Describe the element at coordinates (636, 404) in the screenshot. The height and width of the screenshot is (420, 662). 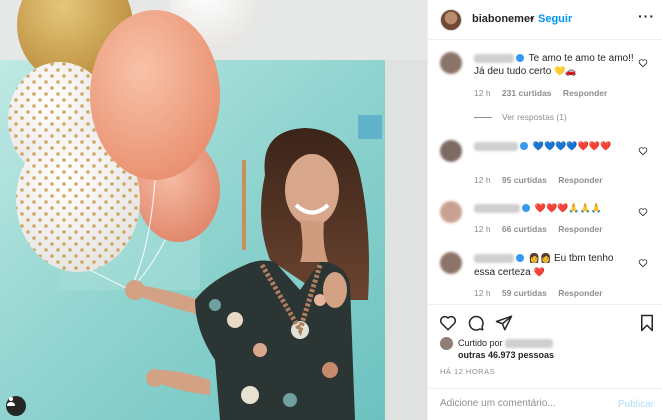
I see `publish-button: Publicar` at that location.